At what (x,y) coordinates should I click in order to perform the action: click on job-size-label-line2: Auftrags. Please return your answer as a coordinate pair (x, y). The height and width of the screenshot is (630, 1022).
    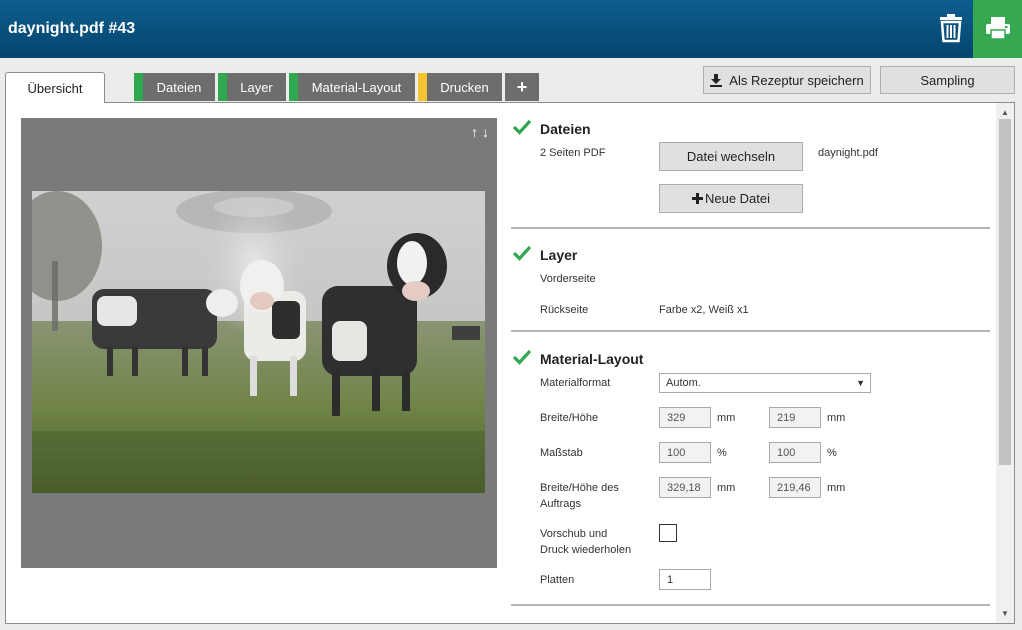
    Looking at the image, I should click on (560, 504).